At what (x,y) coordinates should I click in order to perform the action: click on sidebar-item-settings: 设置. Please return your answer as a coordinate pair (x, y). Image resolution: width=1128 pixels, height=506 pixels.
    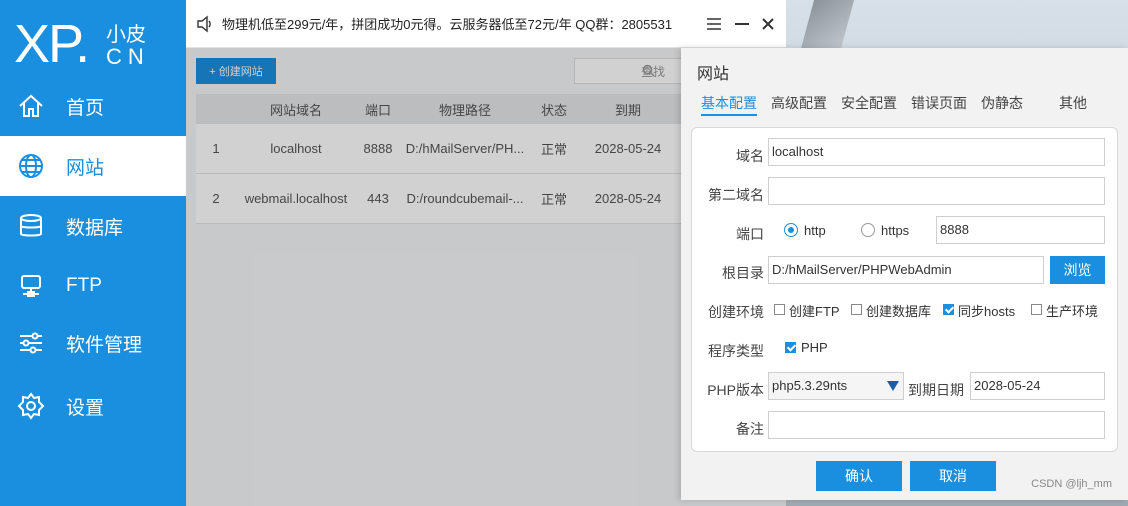
    Looking at the image, I should click on (93, 406).